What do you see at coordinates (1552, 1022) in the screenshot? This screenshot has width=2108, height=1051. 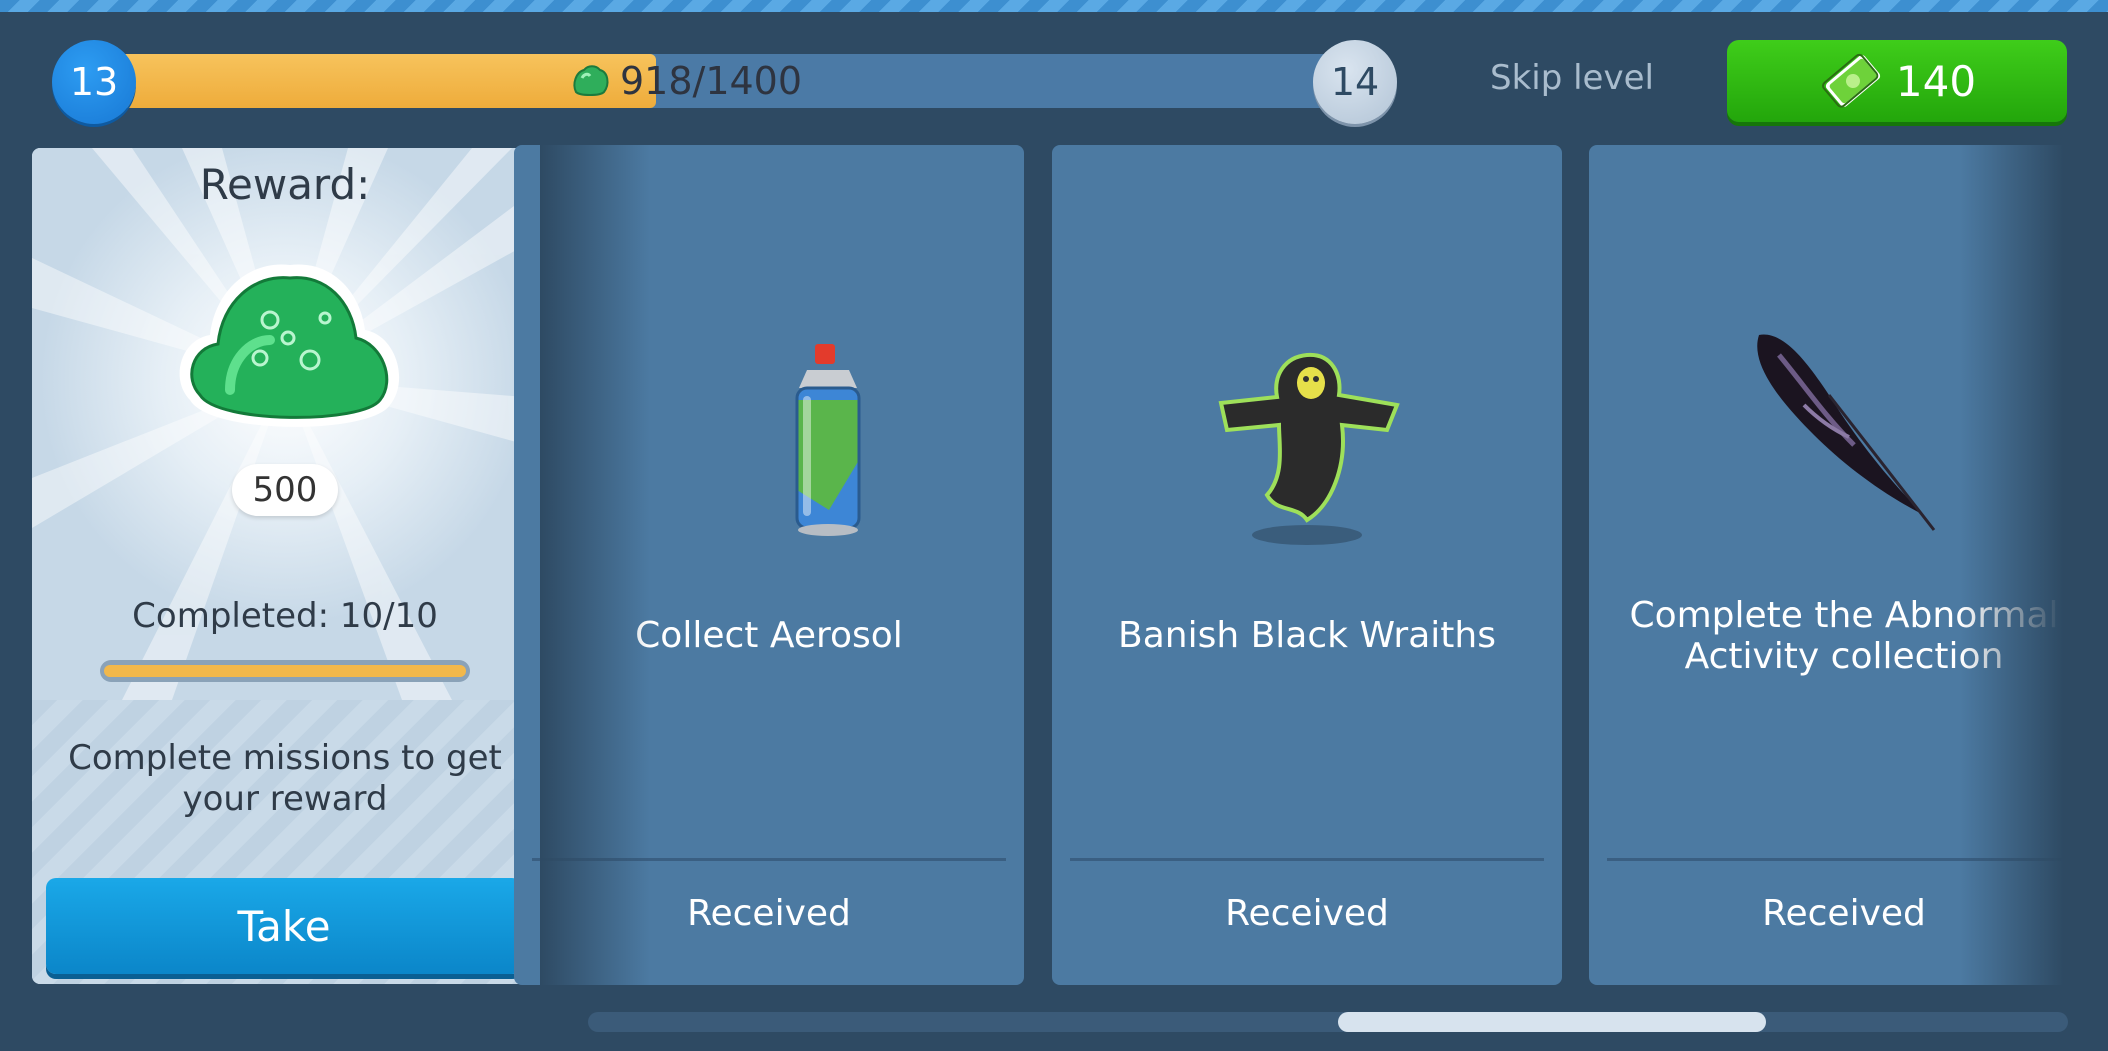 I see `horizontal-scrollbar-thumb` at bounding box center [1552, 1022].